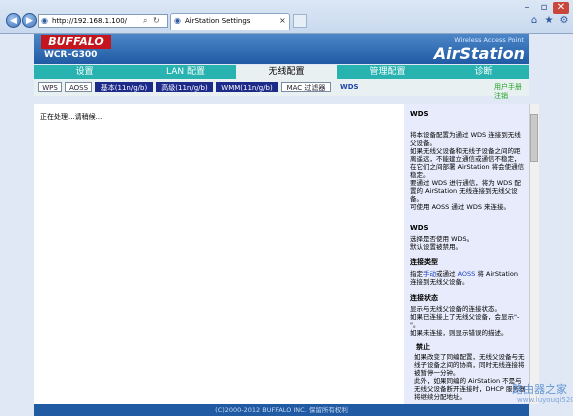  I want to click on refresh-icon: ↻, so click(156, 20).